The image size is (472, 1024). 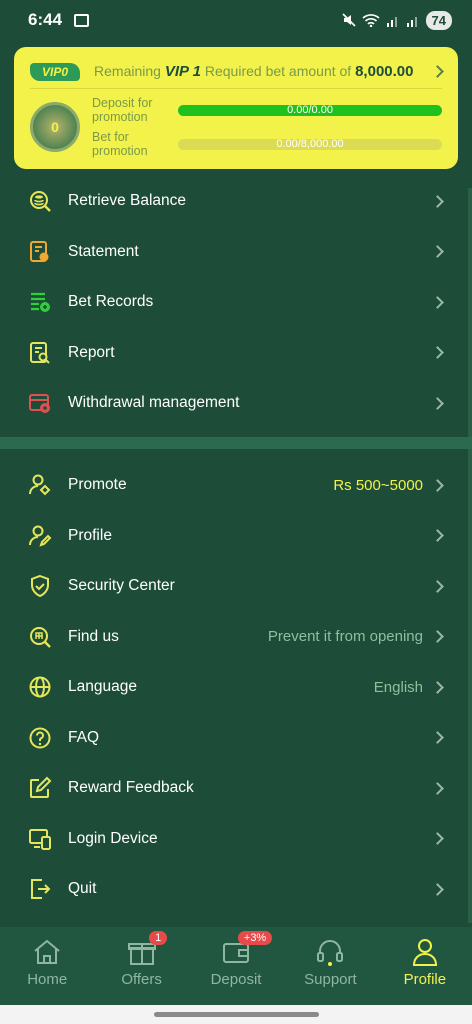 What do you see at coordinates (40, 485) in the screenshot?
I see `promote-icon` at bounding box center [40, 485].